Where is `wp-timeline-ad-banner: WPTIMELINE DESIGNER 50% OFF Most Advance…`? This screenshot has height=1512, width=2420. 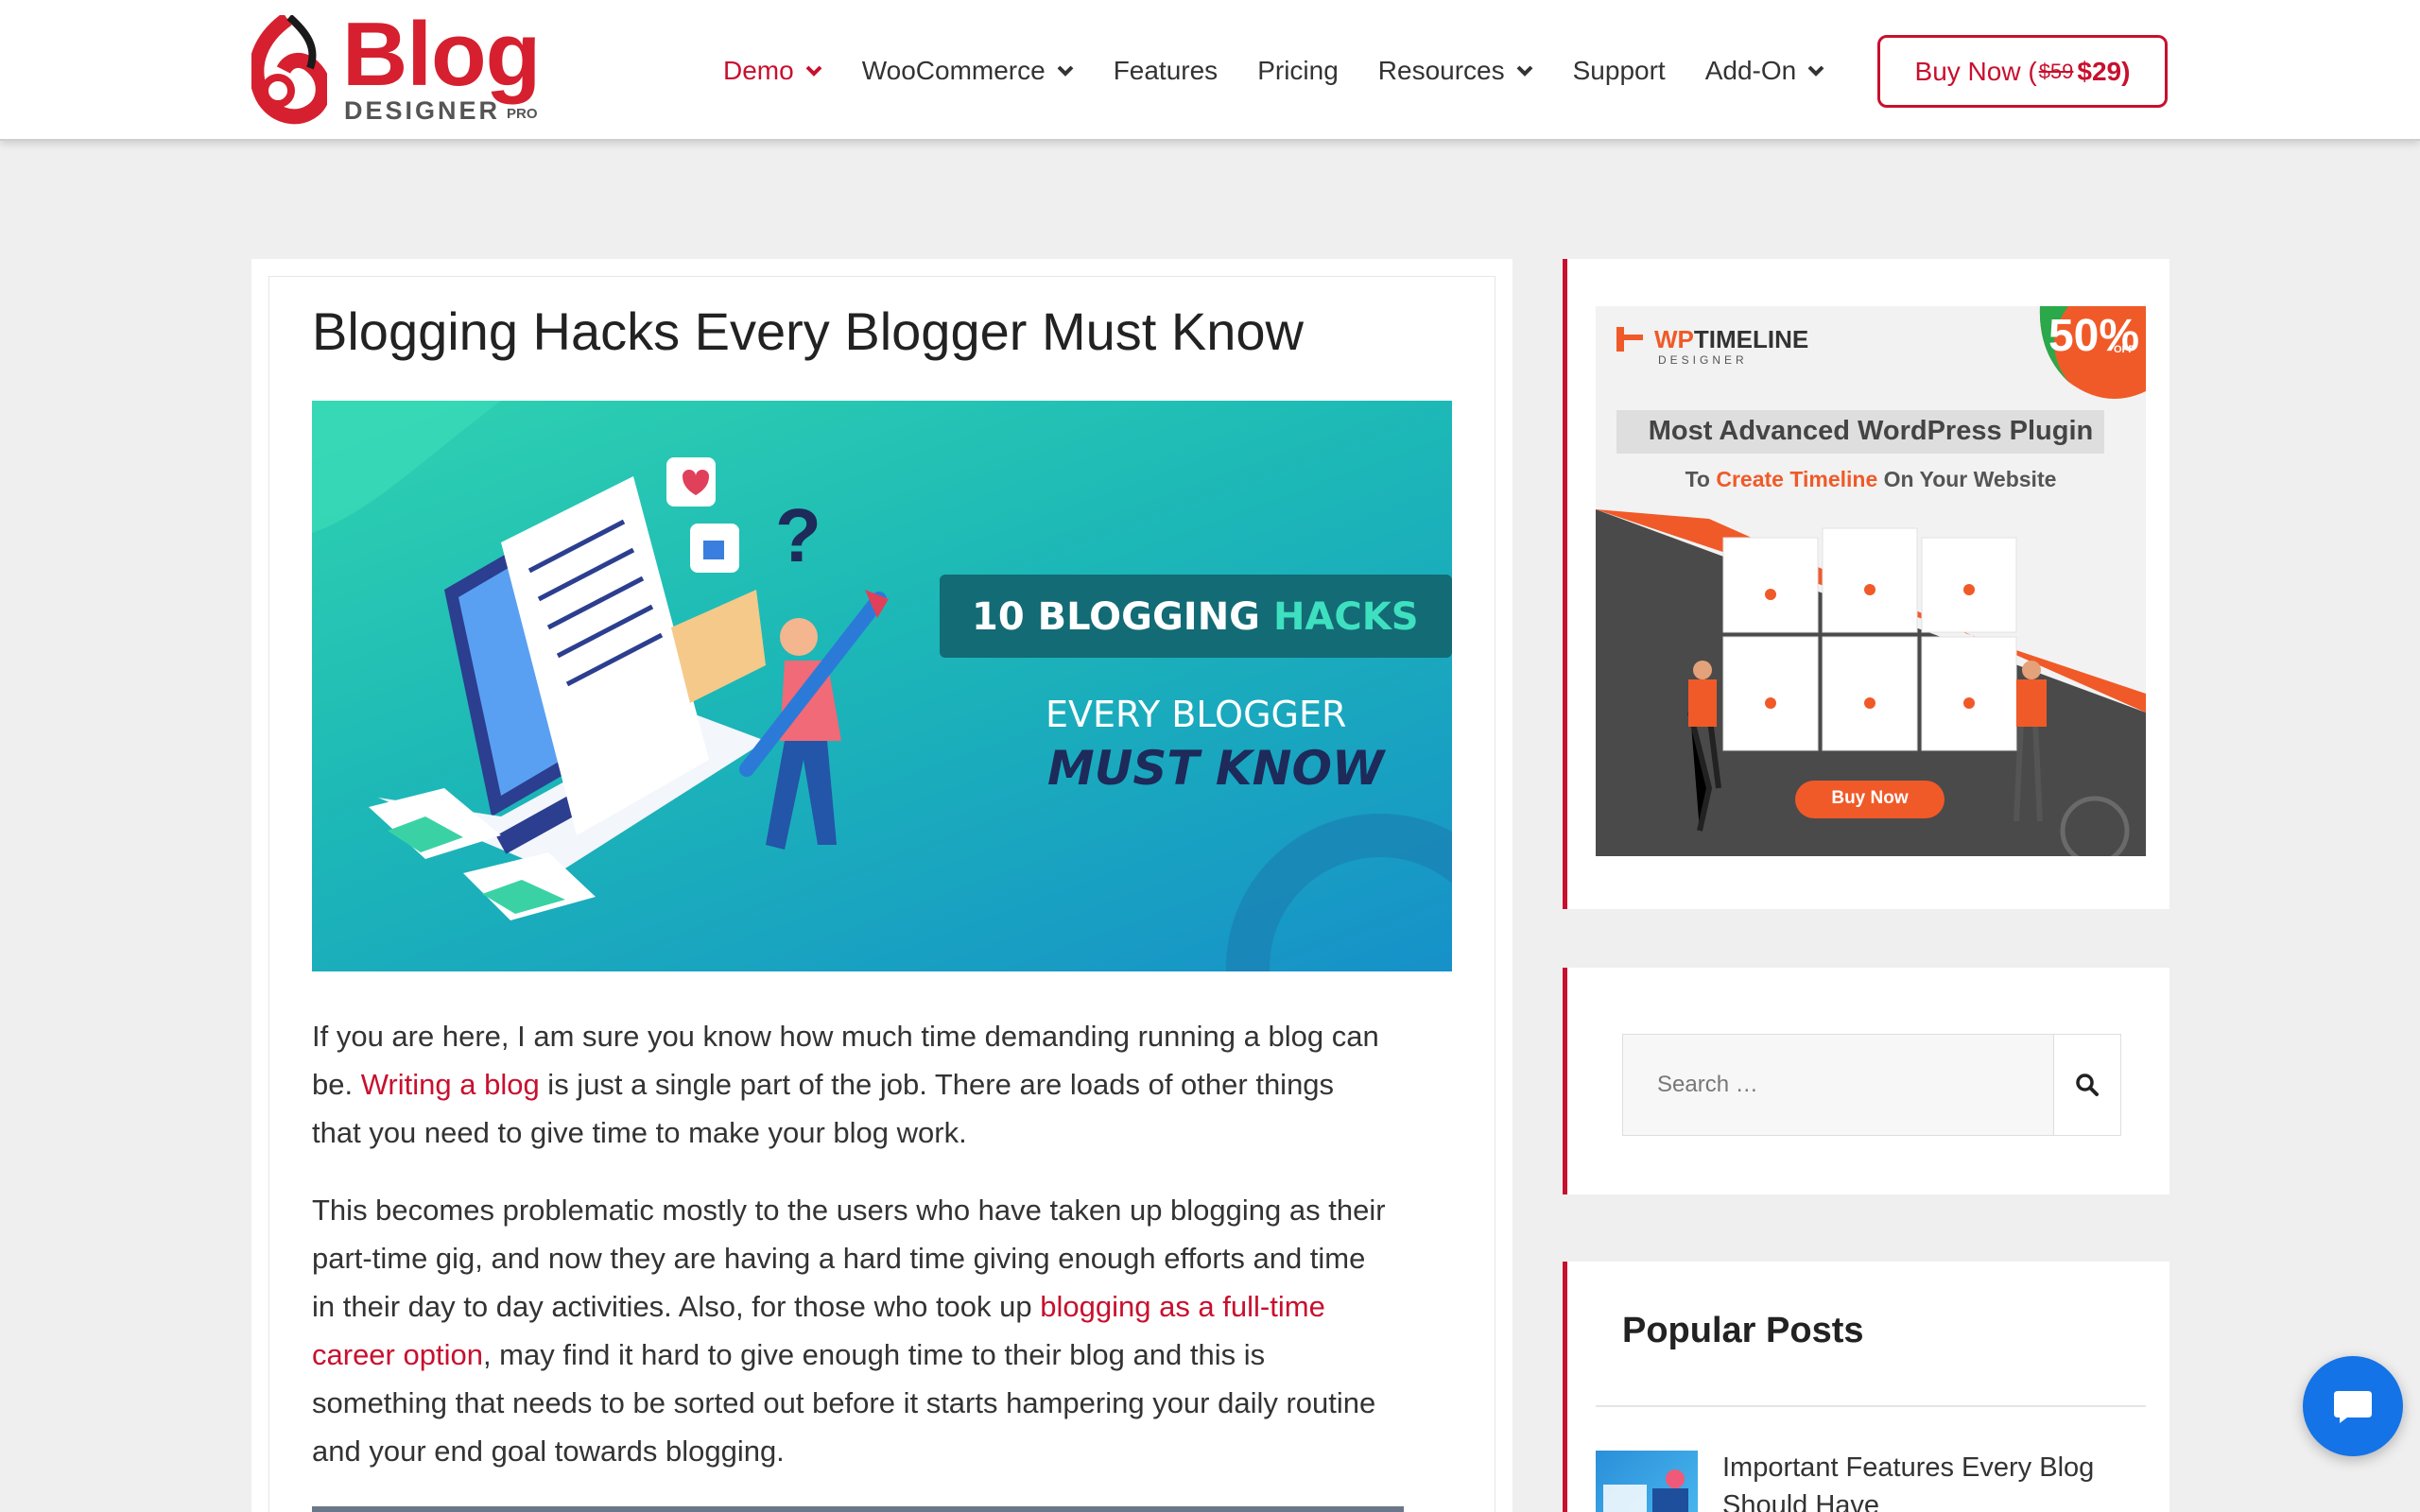 wp-timeline-ad-banner: WPTIMELINE DESIGNER 50% OFF Most Advance… is located at coordinates (1871, 581).